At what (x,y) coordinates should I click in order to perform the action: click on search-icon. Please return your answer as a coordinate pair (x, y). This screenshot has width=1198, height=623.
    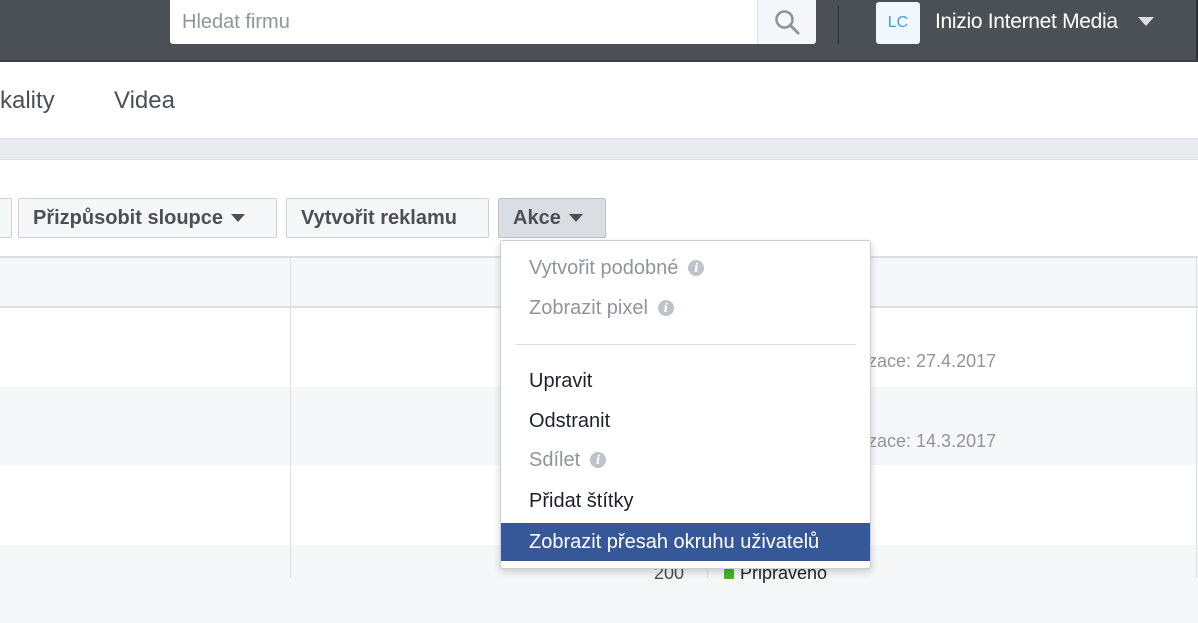
    Looking at the image, I should click on (787, 22).